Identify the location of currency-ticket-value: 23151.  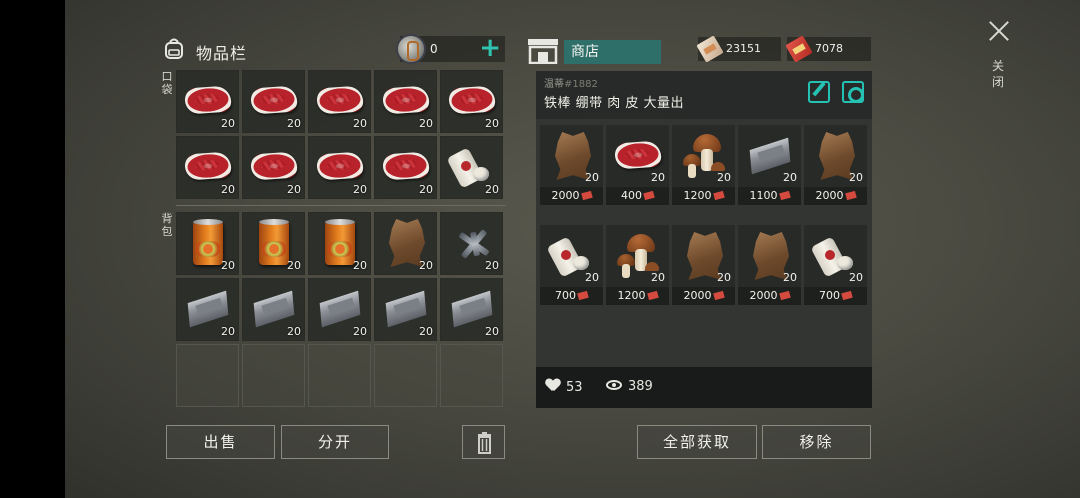
(743, 48).